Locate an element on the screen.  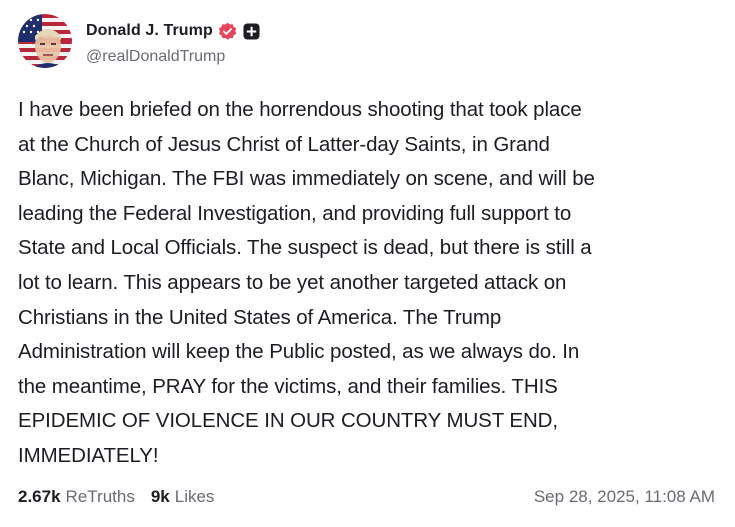
post-stats: 2.67k ReTruths 9k Likes is located at coordinates (116, 497).